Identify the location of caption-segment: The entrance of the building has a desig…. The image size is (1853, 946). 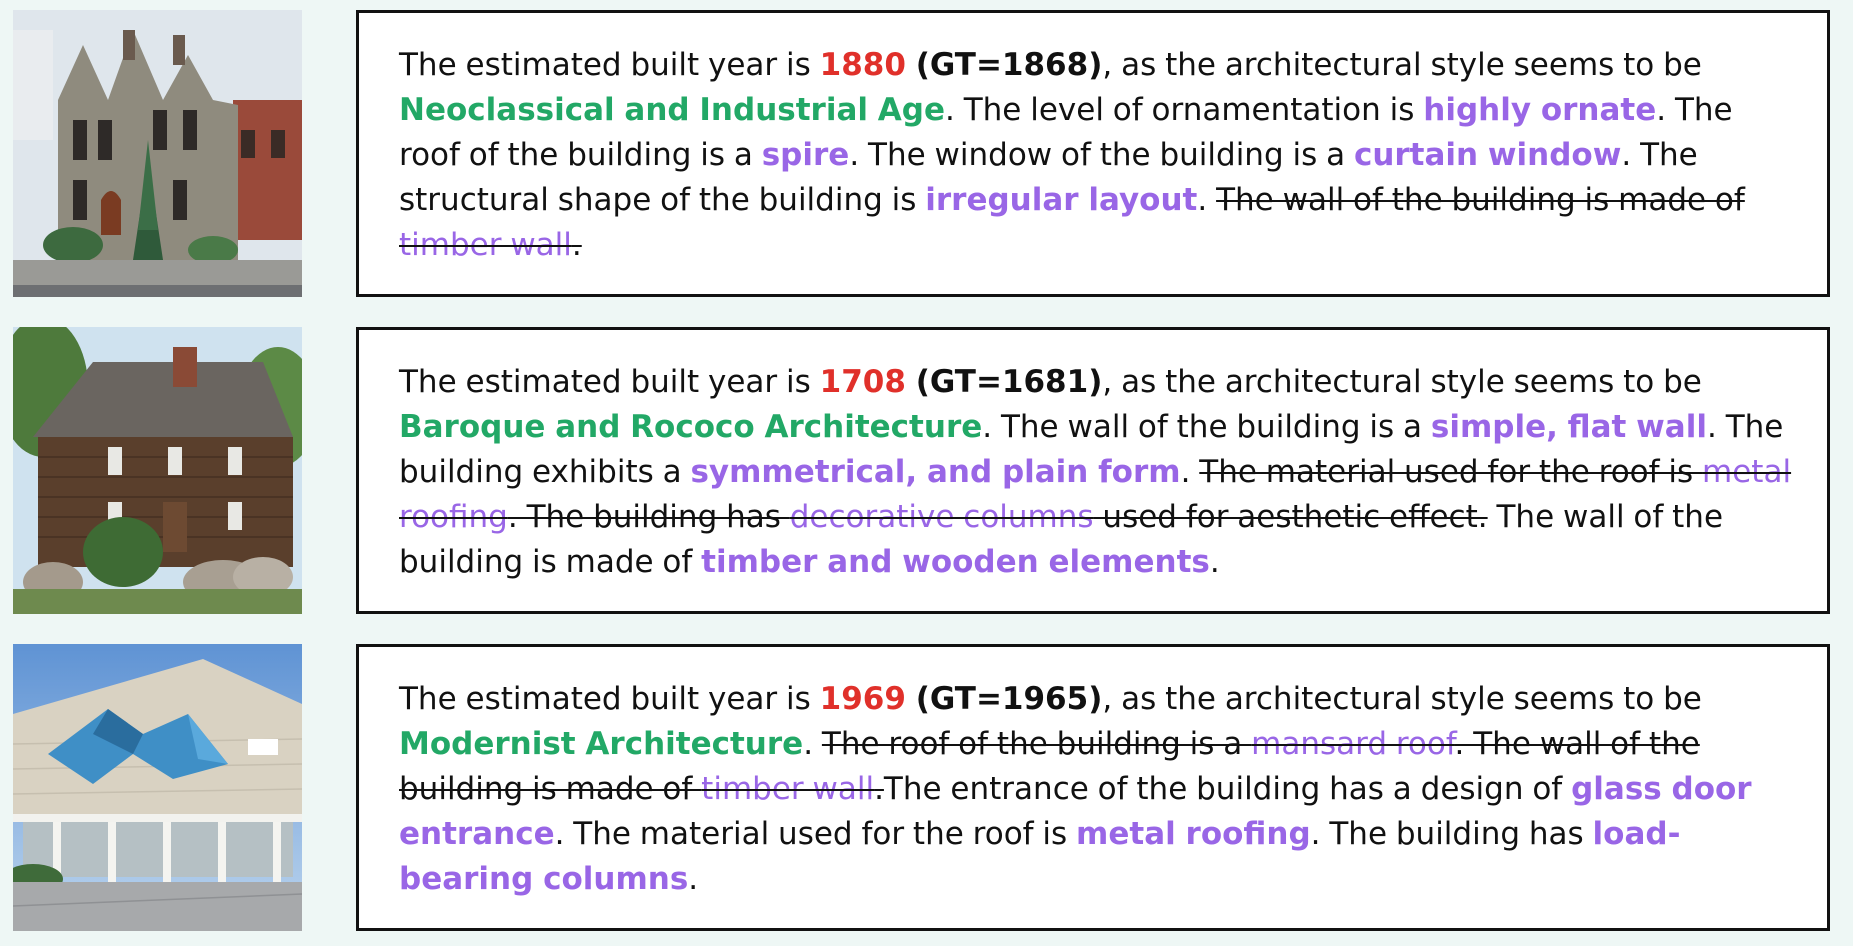
(1227, 789).